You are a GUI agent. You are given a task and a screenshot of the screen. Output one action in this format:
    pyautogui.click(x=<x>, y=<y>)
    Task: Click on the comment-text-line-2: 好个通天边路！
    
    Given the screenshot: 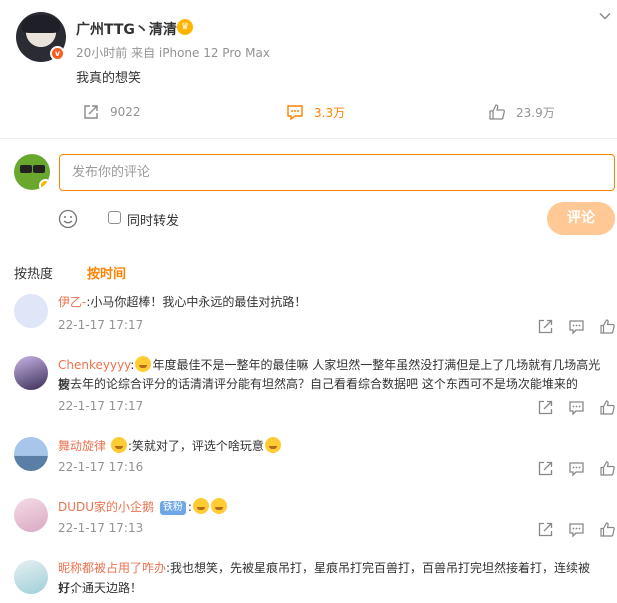 What is the action you would take?
    pyautogui.click(x=100, y=588)
    